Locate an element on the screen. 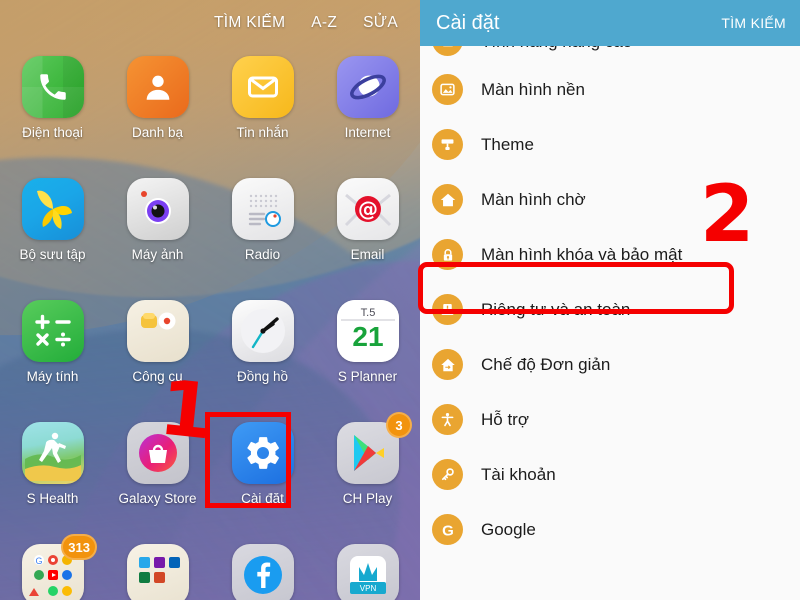  app-item-office-folder is located at coordinates (157, 569).